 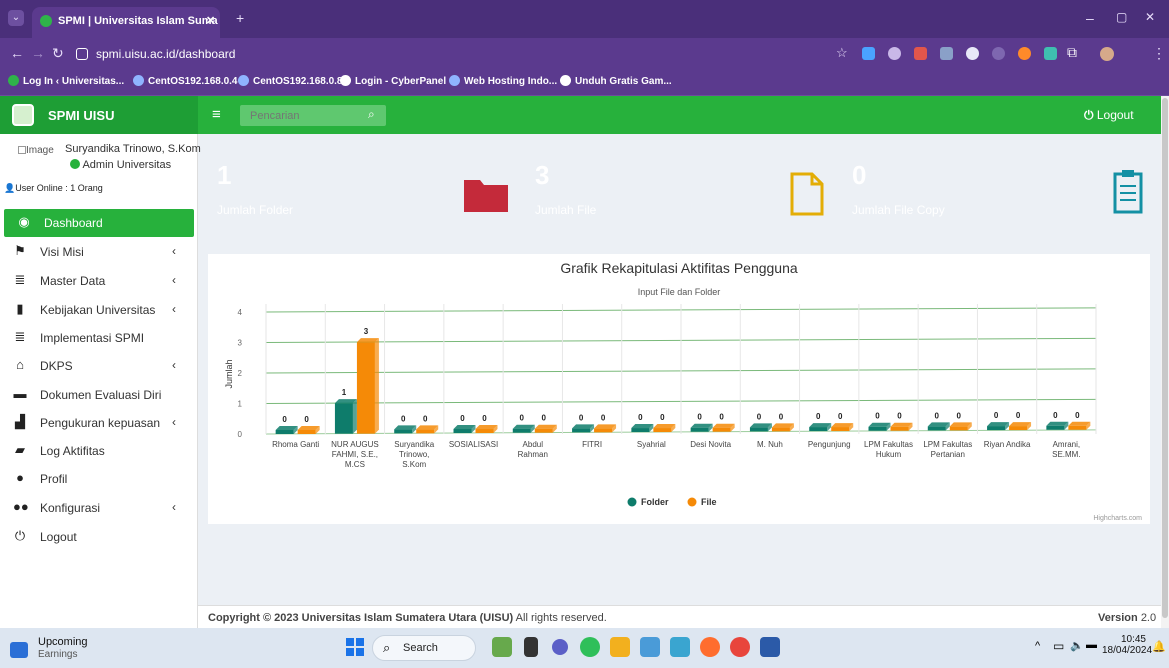 What do you see at coordinates (1159, 53) in the screenshot?
I see `browser-menu-icon: ⋮` at bounding box center [1159, 53].